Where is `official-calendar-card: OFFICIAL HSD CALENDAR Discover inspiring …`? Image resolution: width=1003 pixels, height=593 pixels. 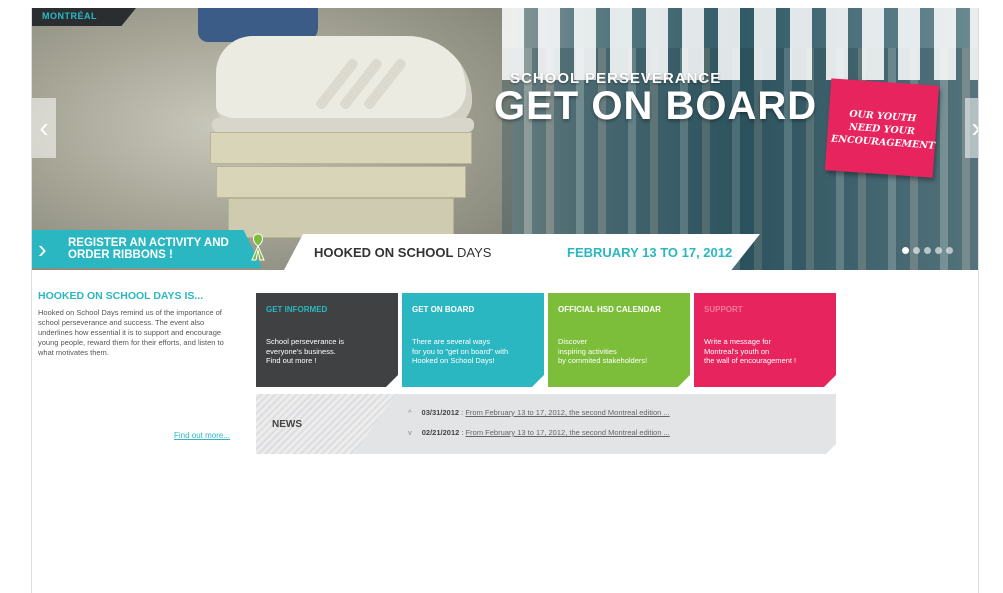
official-calendar-card: OFFICIAL HSD CALENDAR Discover inspiring … is located at coordinates (619, 340).